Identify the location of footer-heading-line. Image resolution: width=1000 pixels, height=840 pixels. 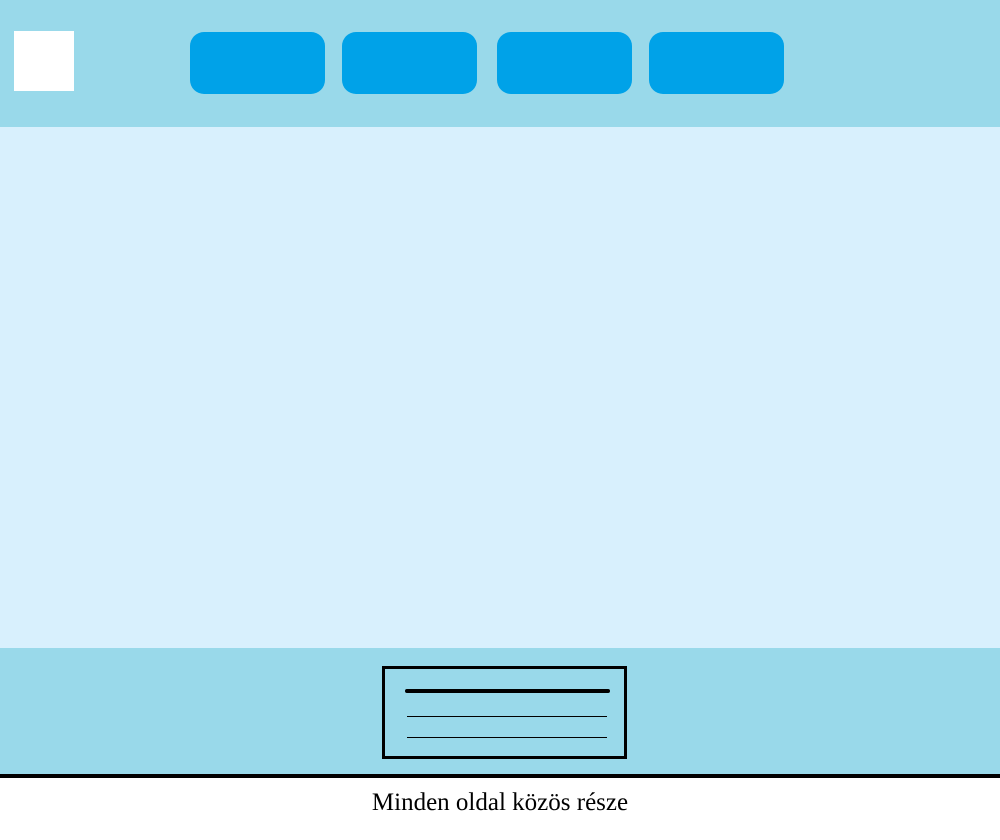
(507, 691).